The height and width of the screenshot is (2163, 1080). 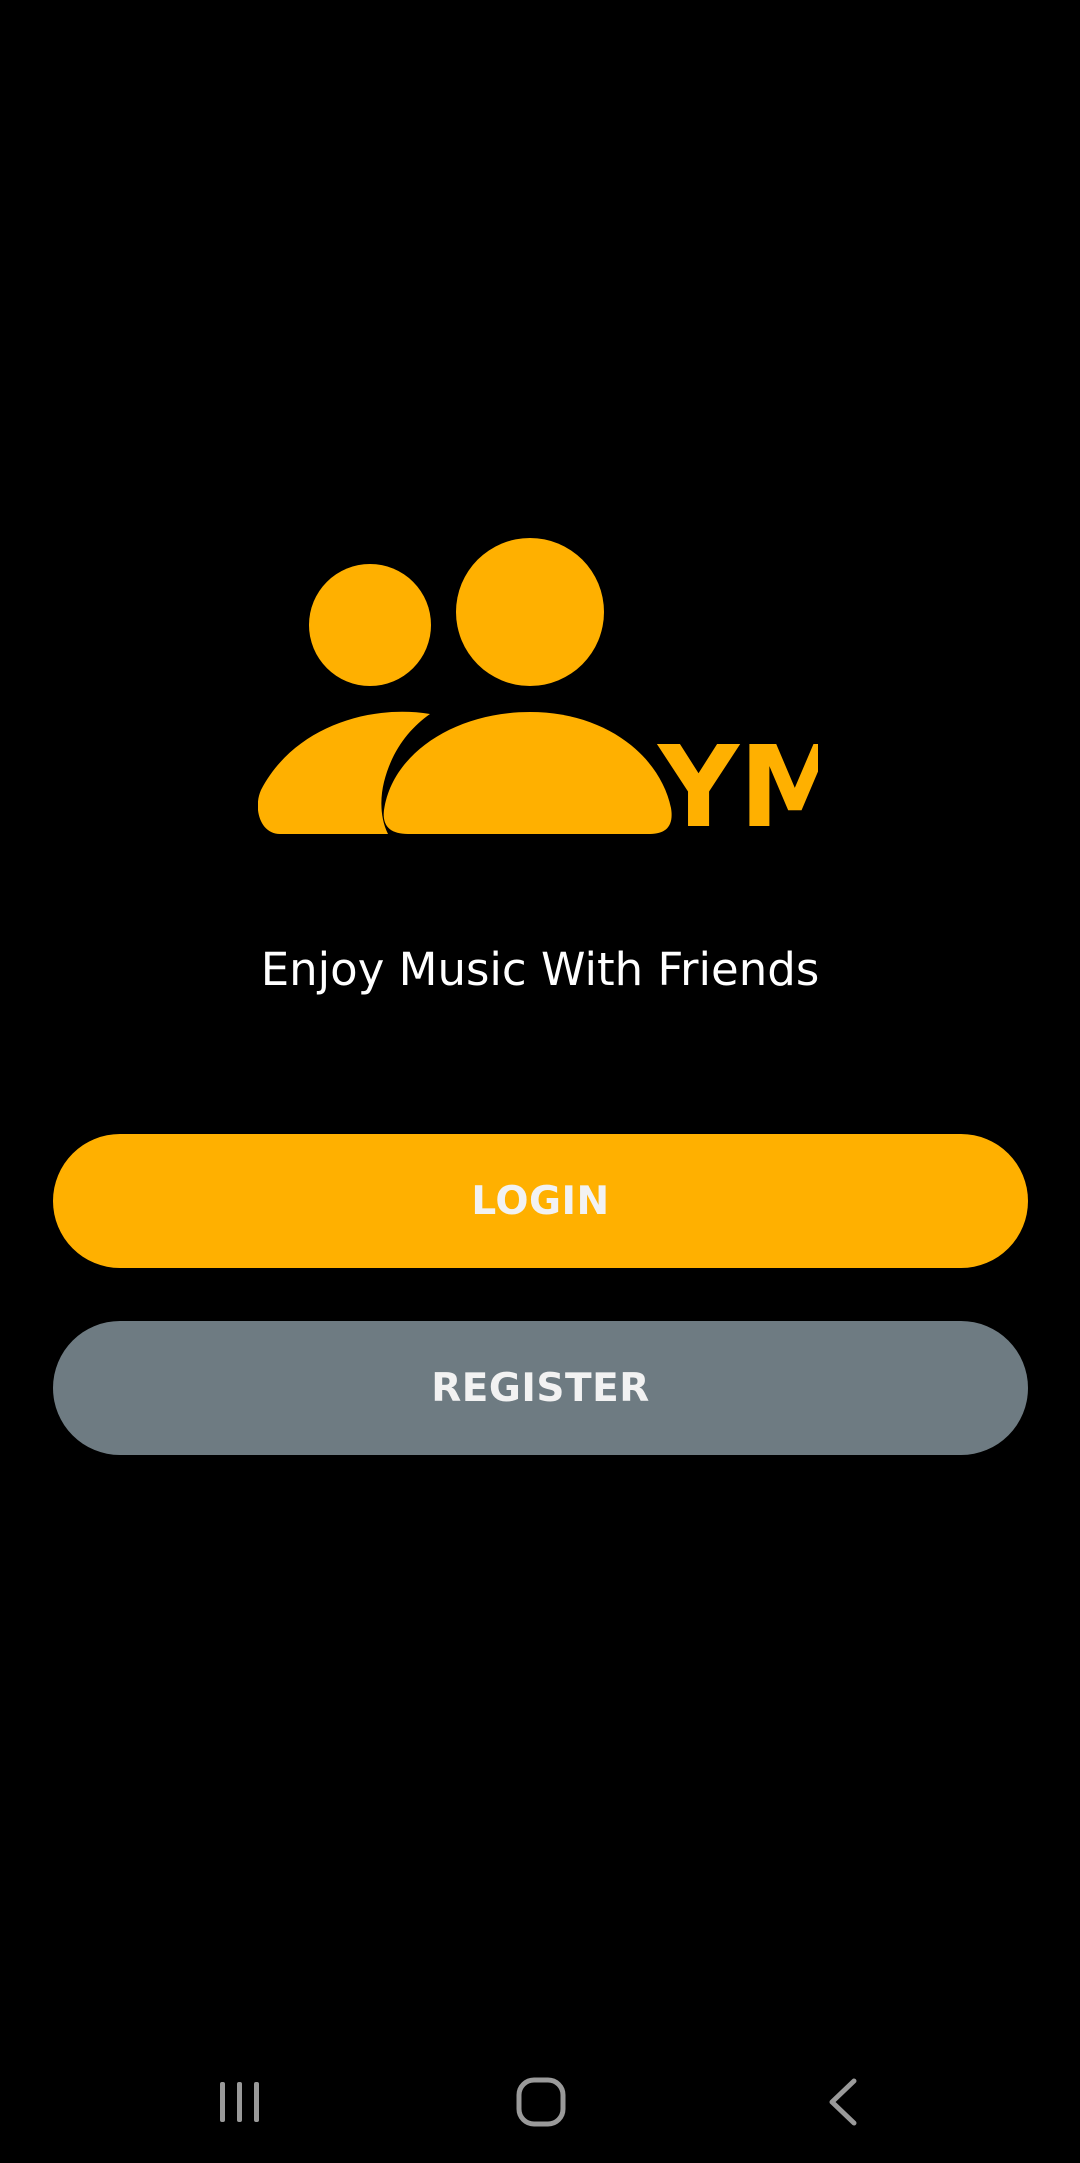 I want to click on app-logo: YM, so click(x=538, y=686).